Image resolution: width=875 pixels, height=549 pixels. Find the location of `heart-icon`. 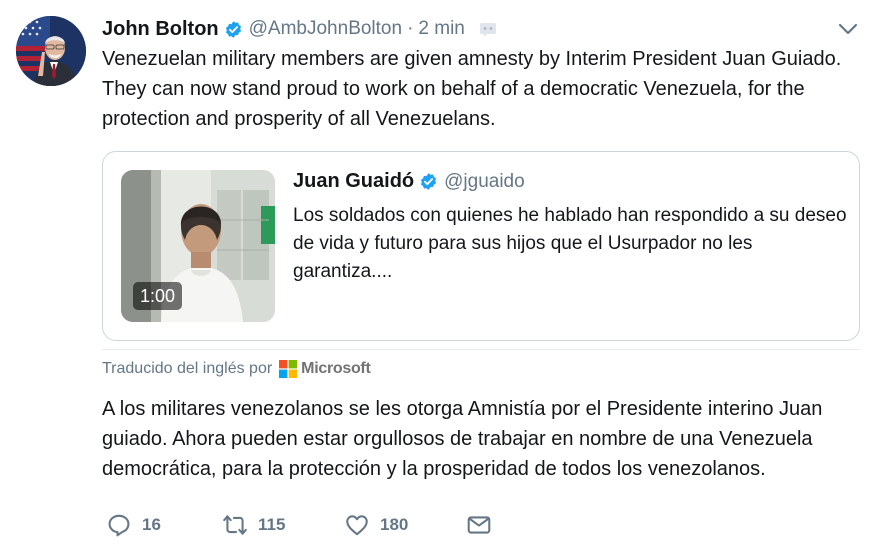

heart-icon is located at coordinates (357, 525).